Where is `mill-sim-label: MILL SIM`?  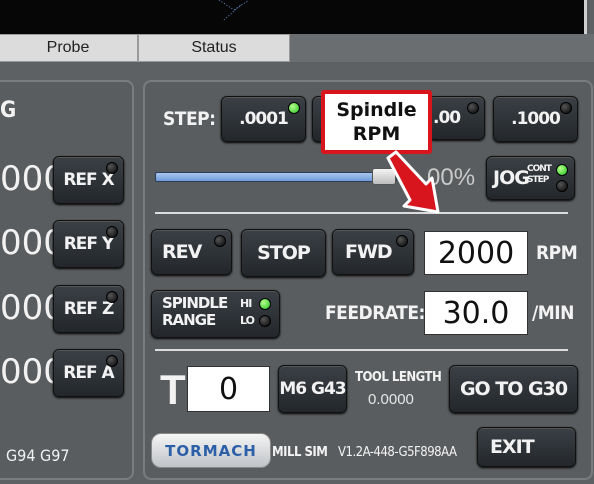 mill-sim-label: MILL SIM is located at coordinates (300, 452).